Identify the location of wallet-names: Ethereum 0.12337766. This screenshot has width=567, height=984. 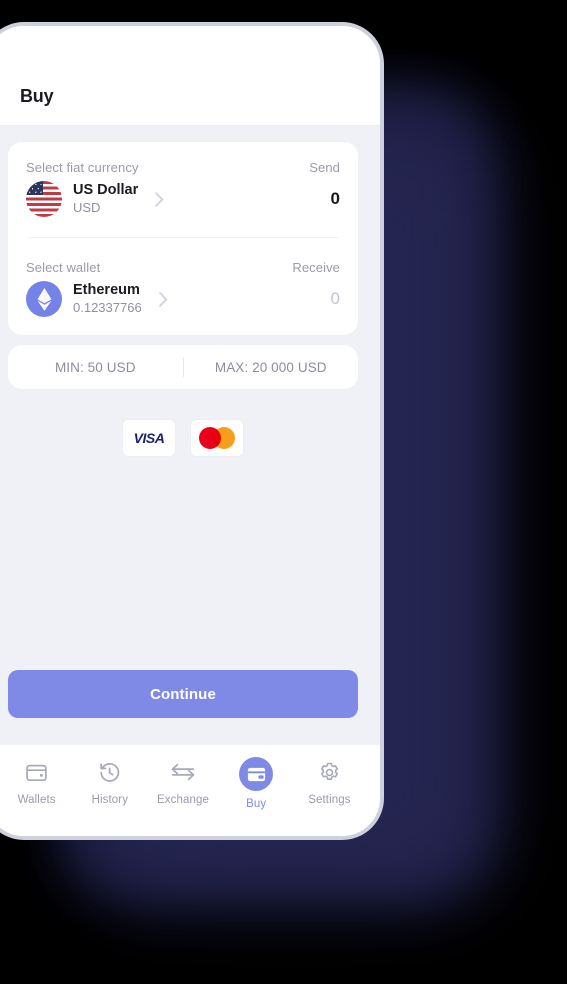
(107, 299).